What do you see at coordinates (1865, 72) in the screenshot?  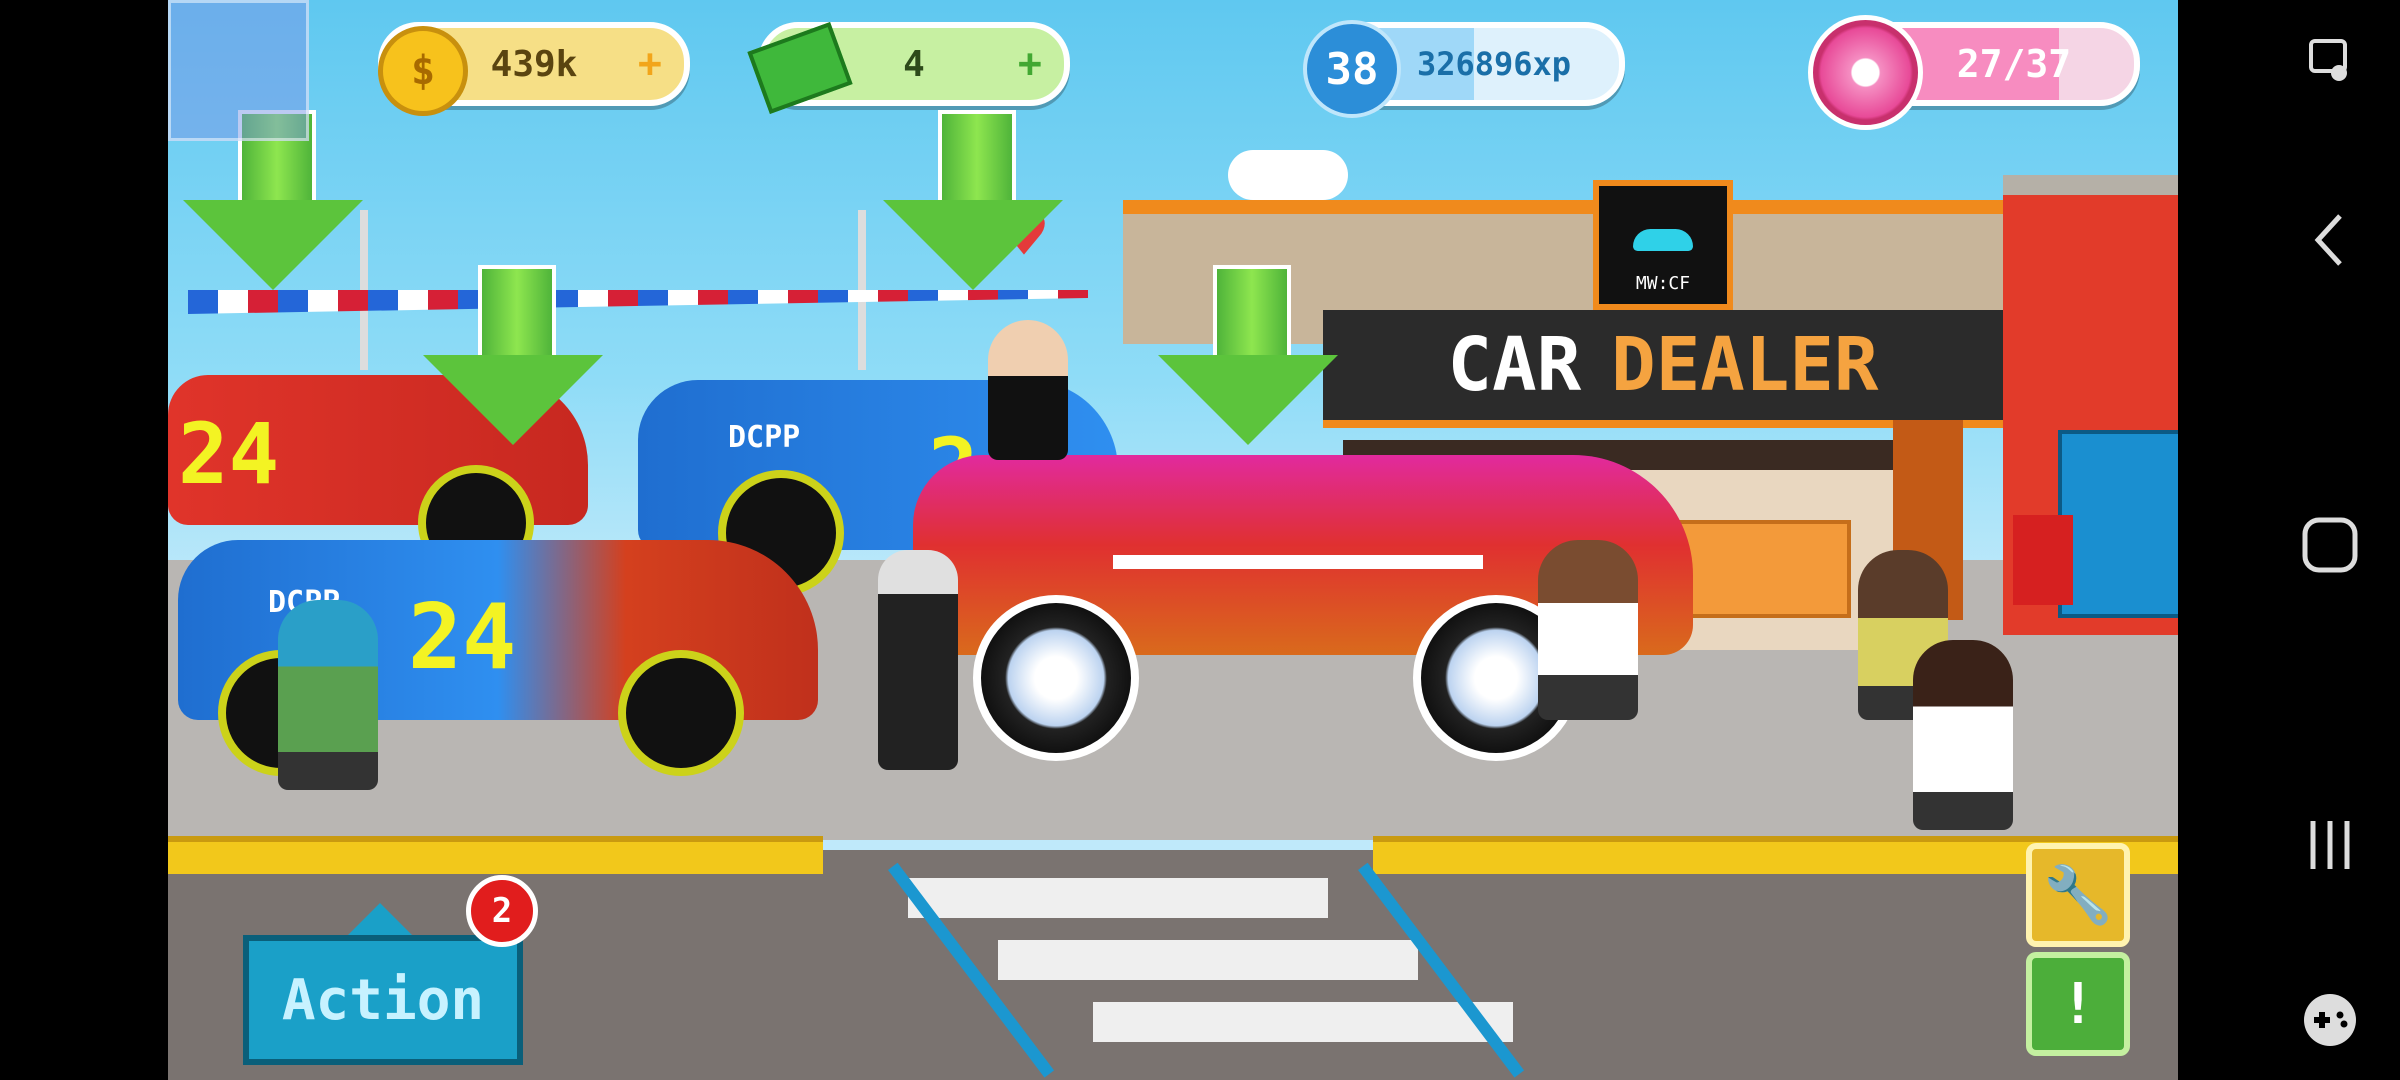 I see `donut-icon` at bounding box center [1865, 72].